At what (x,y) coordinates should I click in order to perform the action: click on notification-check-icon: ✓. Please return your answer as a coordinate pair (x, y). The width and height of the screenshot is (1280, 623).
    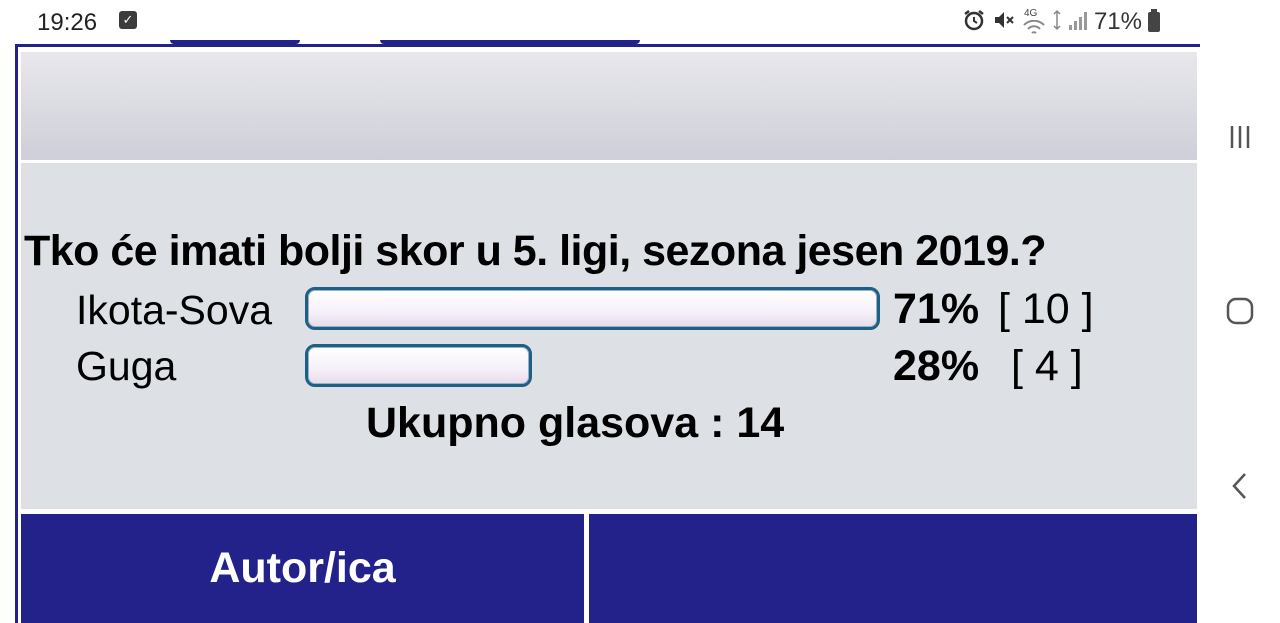
    Looking at the image, I should click on (128, 20).